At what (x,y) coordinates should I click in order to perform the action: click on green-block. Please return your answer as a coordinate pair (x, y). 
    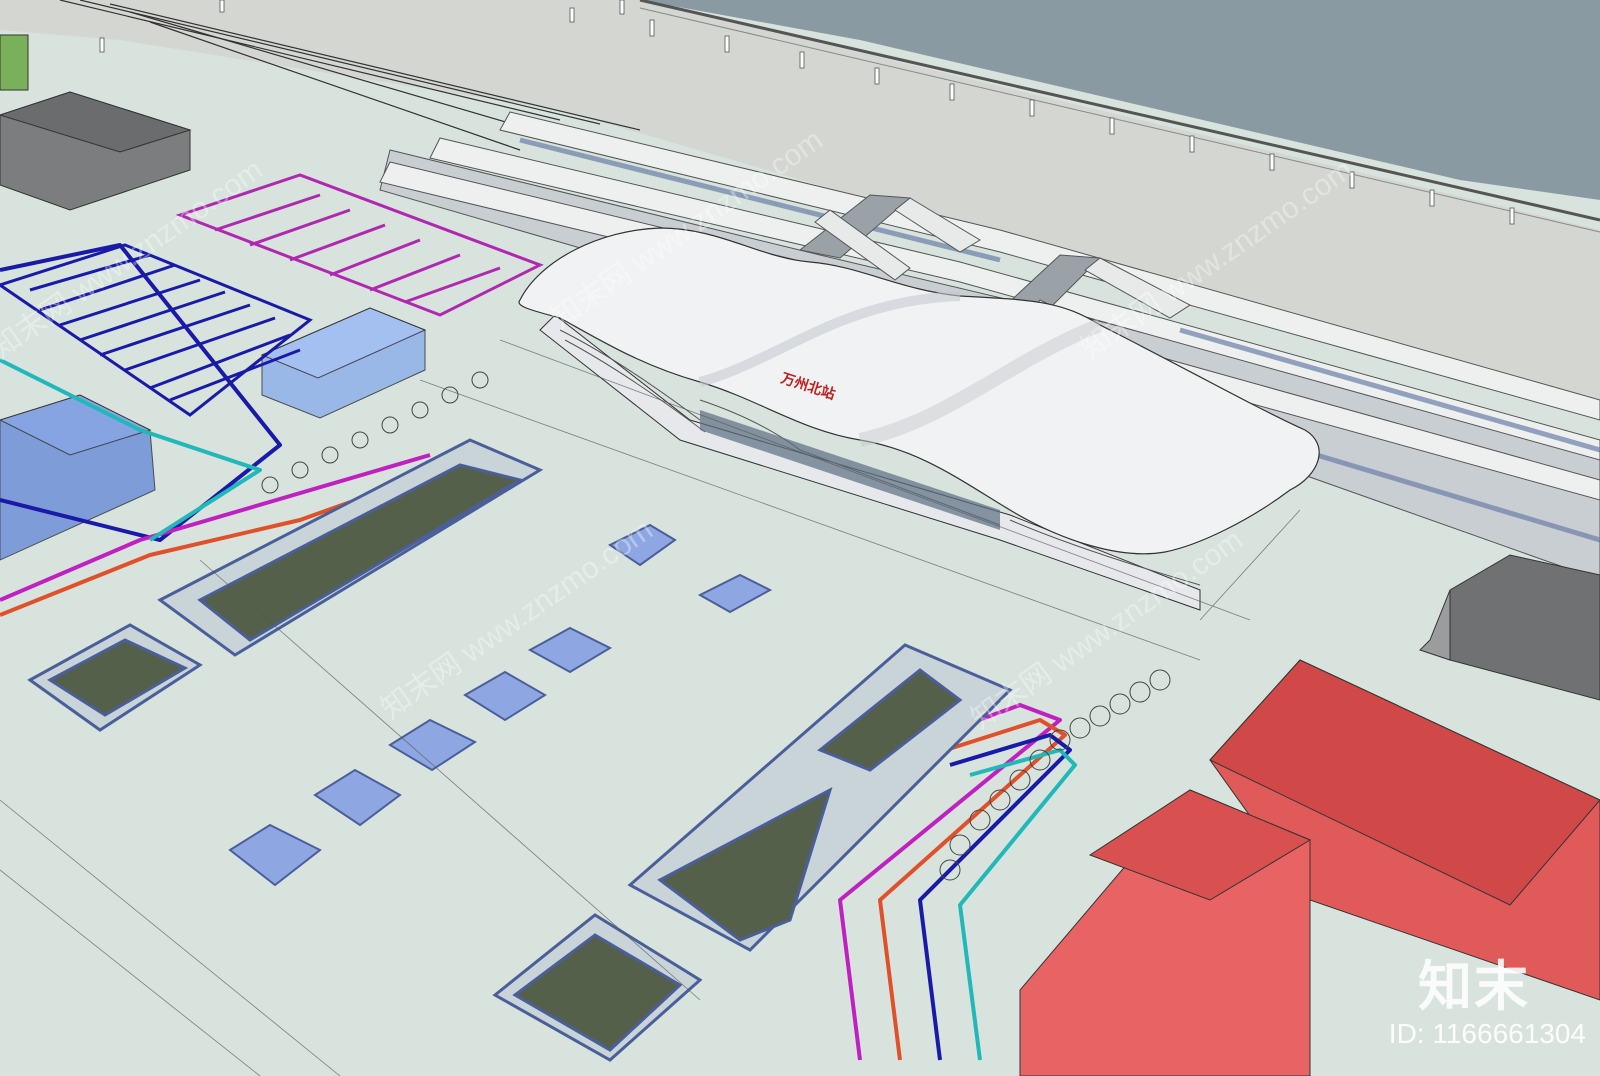
    Looking at the image, I should click on (14, 62).